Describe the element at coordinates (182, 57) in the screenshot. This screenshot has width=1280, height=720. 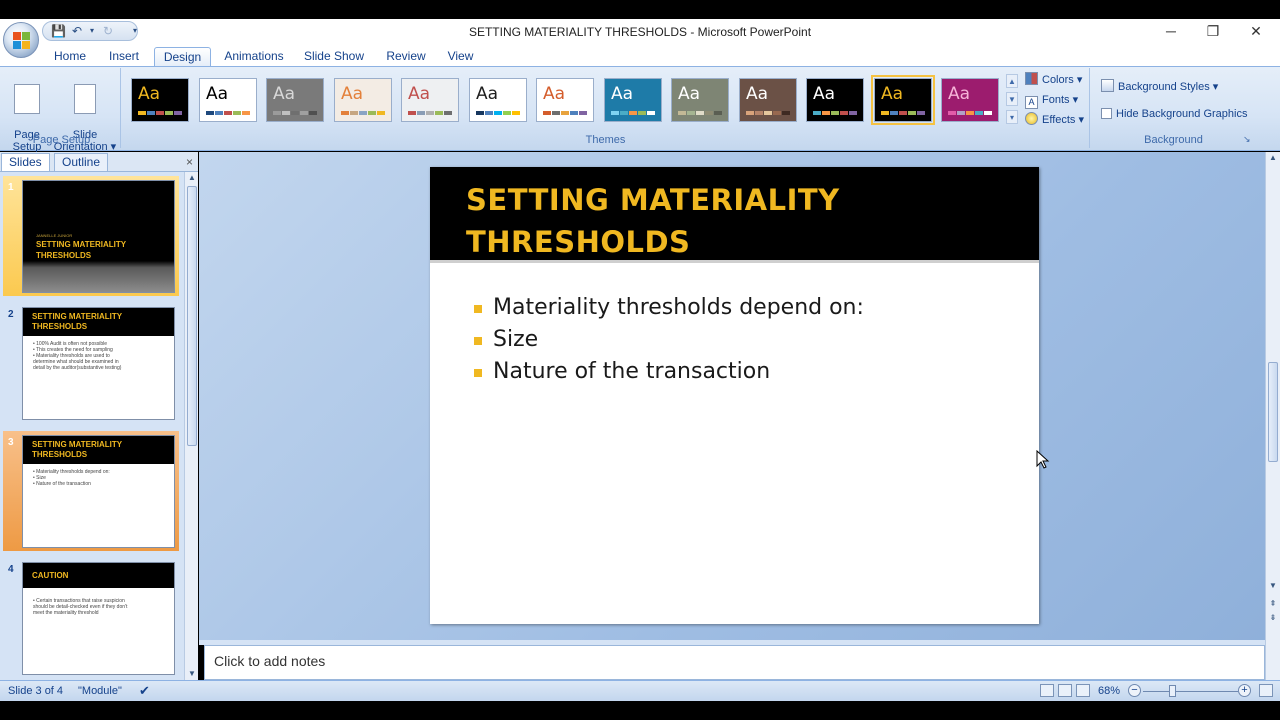
I see `tab-design: Design` at that location.